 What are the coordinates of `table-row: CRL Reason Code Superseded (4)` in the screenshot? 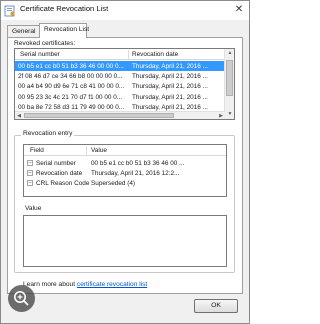 It's located at (125, 183).